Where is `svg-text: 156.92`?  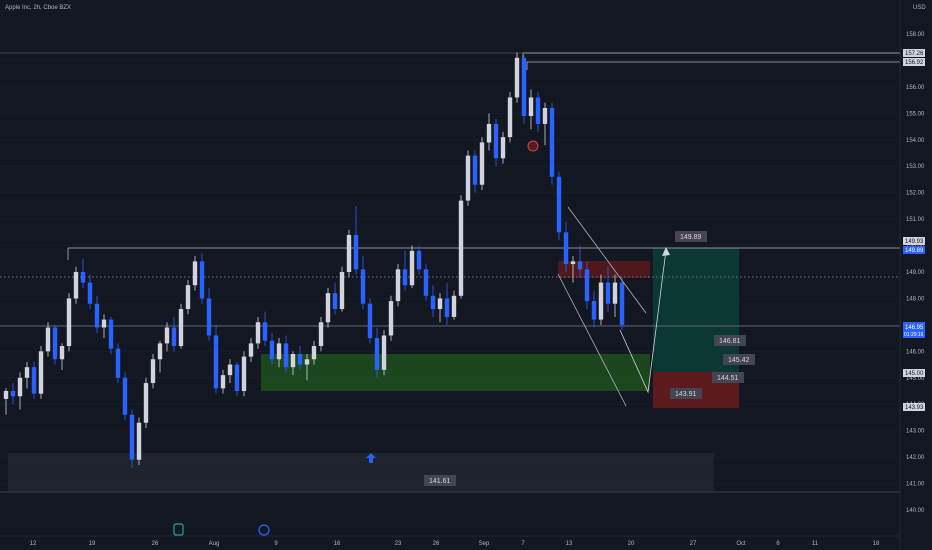 svg-text: 156.92 is located at coordinates (914, 63).